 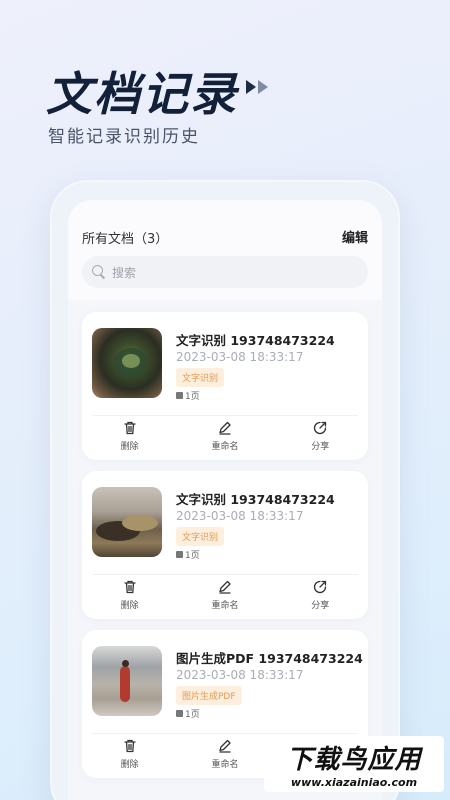 What do you see at coordinates (124, 272) in the screenshot?
I see `search-placeholder: 搜索` at bounding box center [124, 272].